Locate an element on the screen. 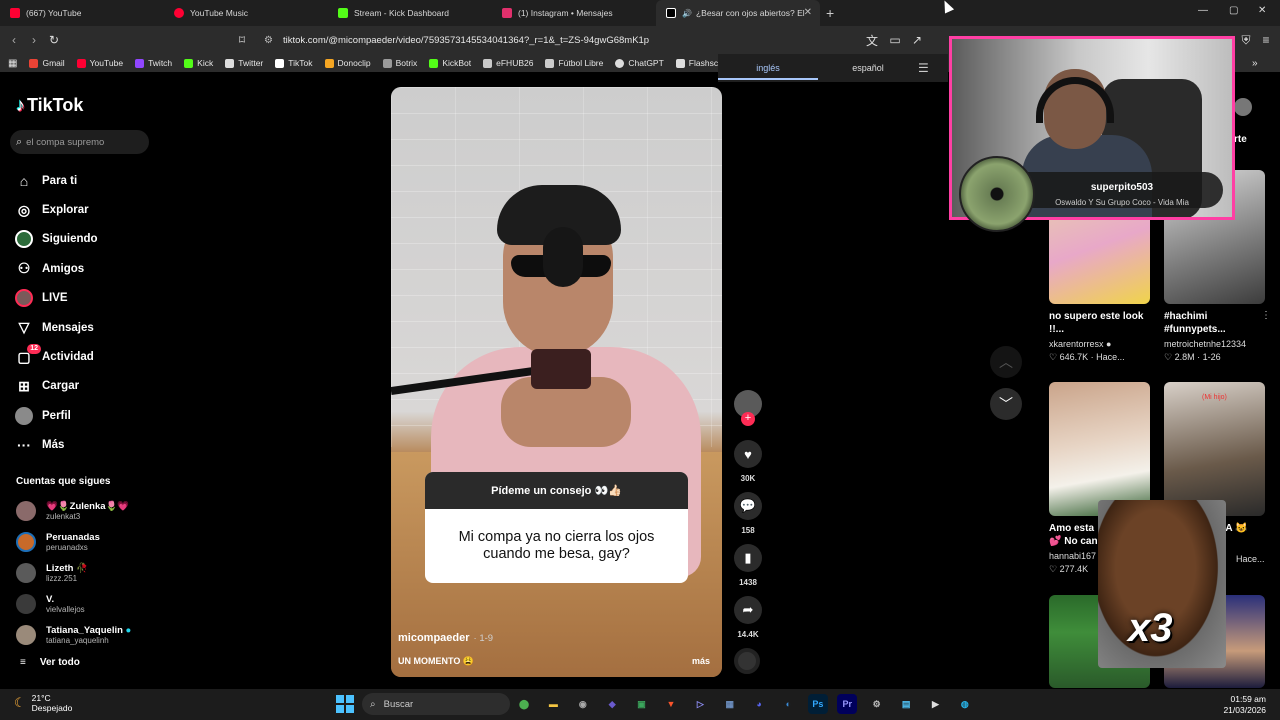 This screenshot has height=720, width=1280. window-close-icon: ✕ is located at coordinates (1262, 10).